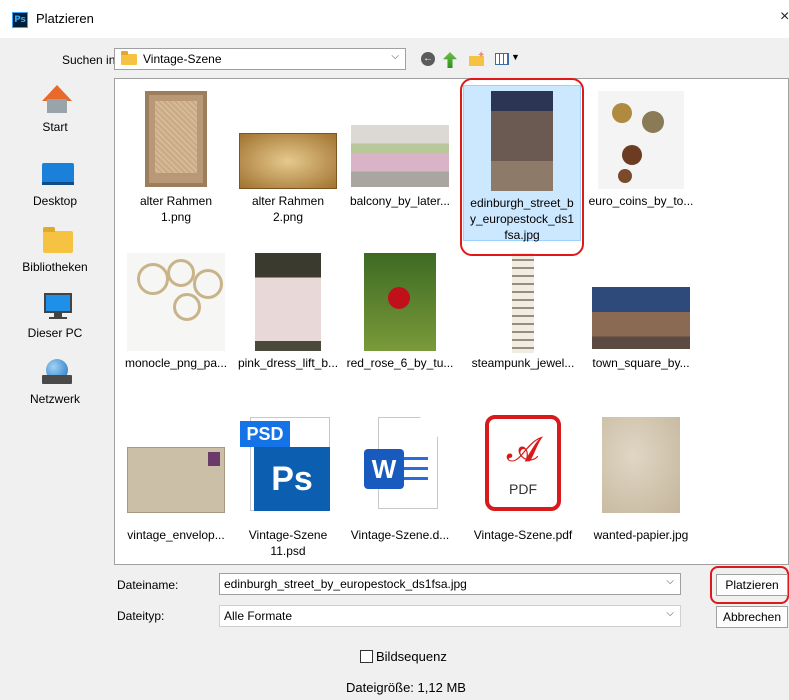 This screenshot has width=789, height=700. I want to click on view-menu-button: ▼, so click(510, 60).